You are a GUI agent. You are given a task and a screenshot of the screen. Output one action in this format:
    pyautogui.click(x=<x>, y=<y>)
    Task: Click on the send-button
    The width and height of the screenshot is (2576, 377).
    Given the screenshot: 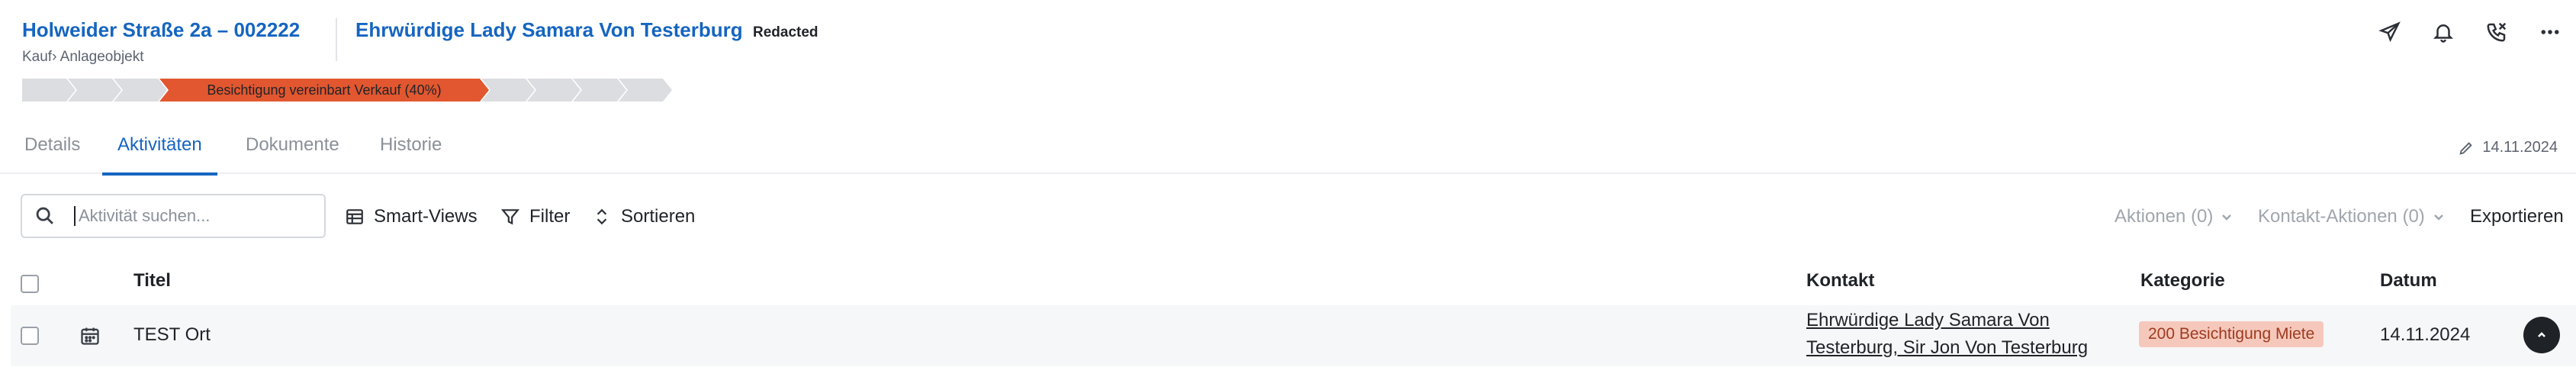 What is the action you would take?
    pyautogui.click(x=2390, y=32)
    